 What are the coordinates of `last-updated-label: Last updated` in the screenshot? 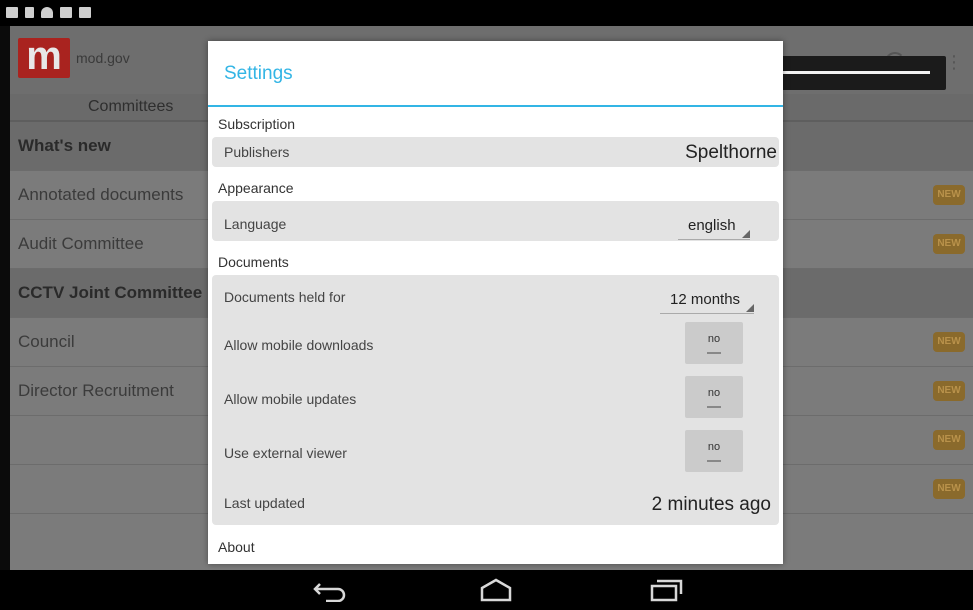 It's located at (264, 503).